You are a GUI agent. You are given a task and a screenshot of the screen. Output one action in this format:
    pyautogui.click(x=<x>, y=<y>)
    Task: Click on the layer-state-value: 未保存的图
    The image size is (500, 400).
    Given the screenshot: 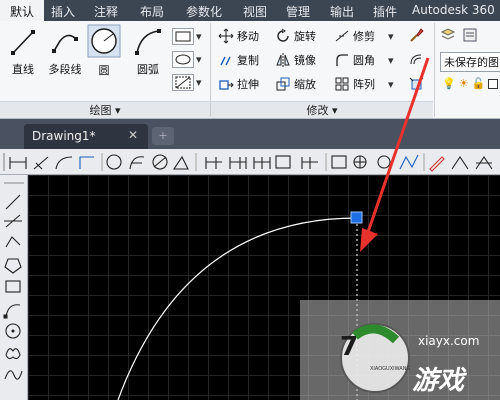 What is the action you would take?
    pyautogui.click(x=471, y=62)
    